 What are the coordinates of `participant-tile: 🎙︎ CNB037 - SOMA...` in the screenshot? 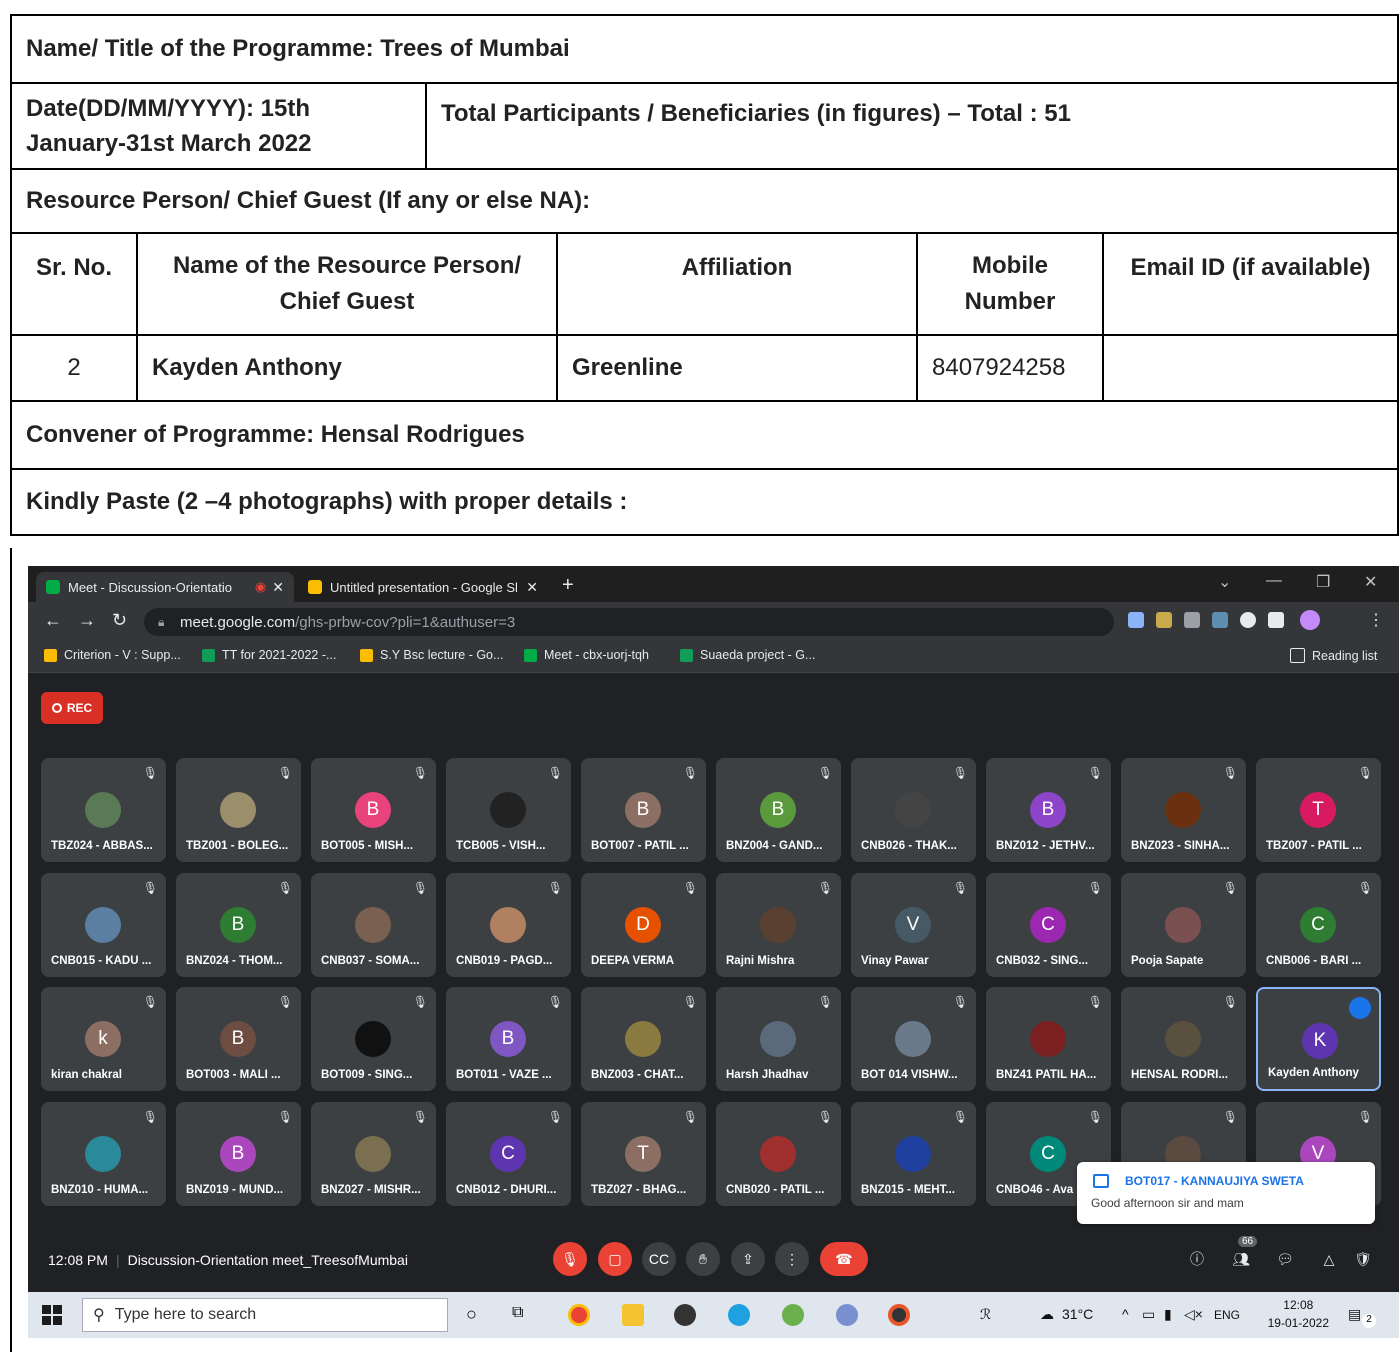 It's located at (373, 924).